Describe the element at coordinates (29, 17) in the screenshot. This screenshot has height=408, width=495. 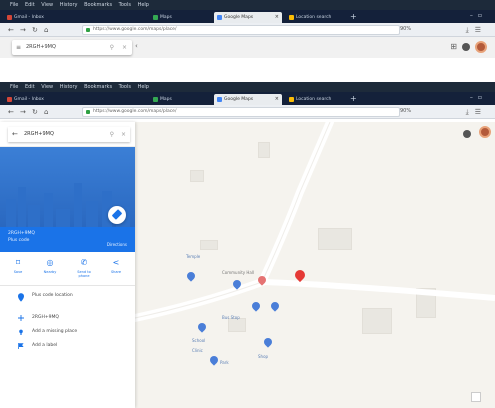
I see `tab-label: Gmail - Inbox` at that location.